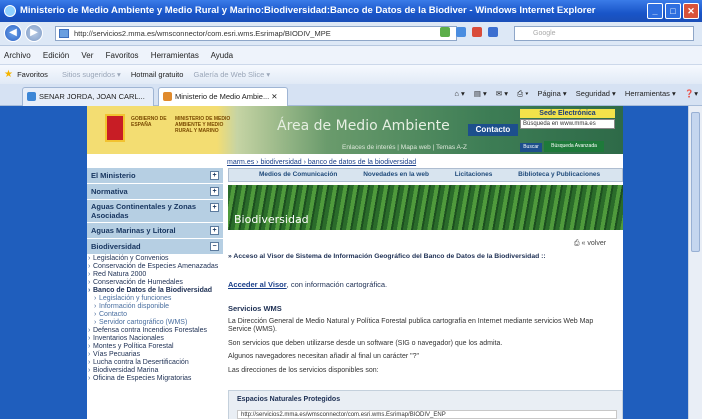 The image size is (702, 419). Describe the element at coordinates (8, 74) in the screenshot. I see `star-icon: ★` at that location.